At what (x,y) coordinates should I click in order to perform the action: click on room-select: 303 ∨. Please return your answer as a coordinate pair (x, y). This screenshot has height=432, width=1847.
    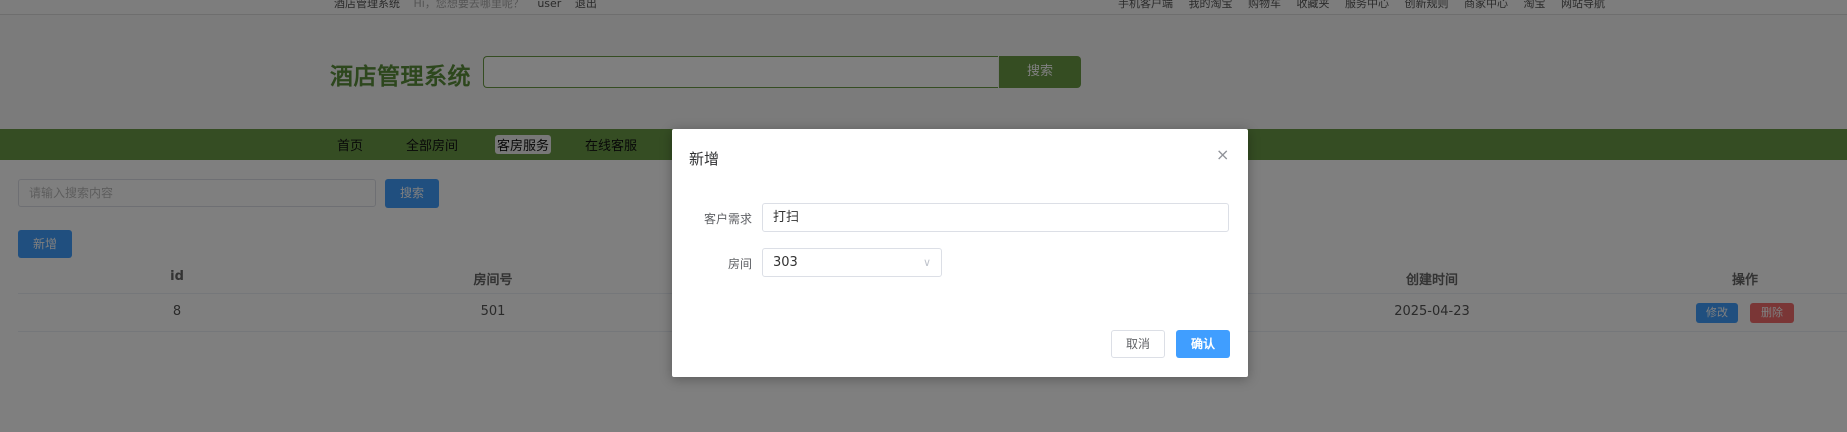
    Looking at the image, I should click on (852, 262).